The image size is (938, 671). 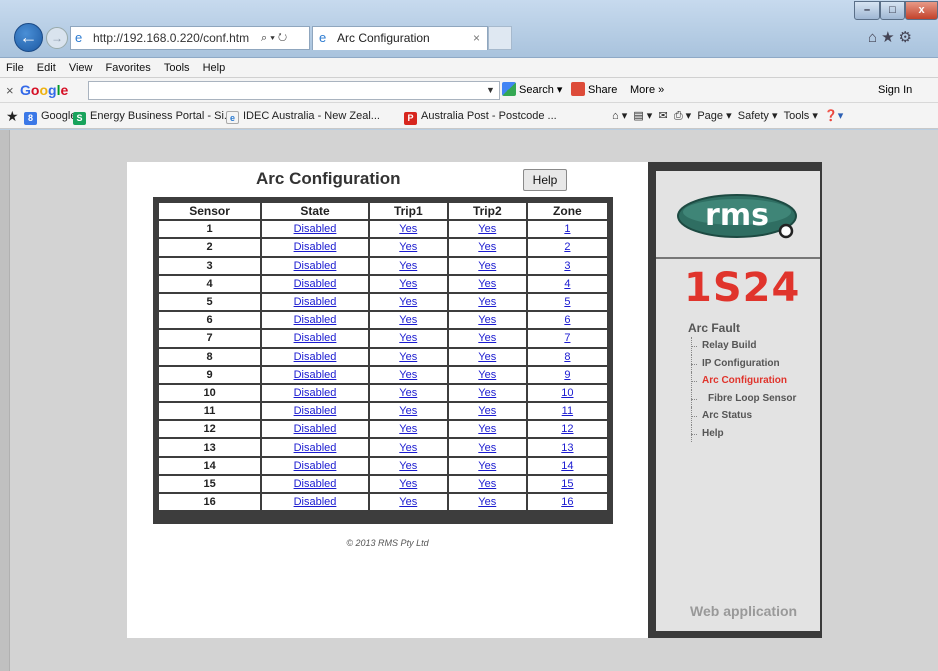 What do you see at coordinates (567, 229) in the screenshot?
I see `zone-link: 1` at bounding box center [567, 229].